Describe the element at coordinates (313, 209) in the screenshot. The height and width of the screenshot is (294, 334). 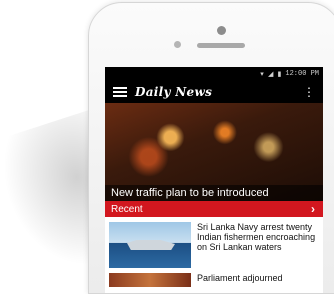
I see `chevron-right-icon: ›` at that location.